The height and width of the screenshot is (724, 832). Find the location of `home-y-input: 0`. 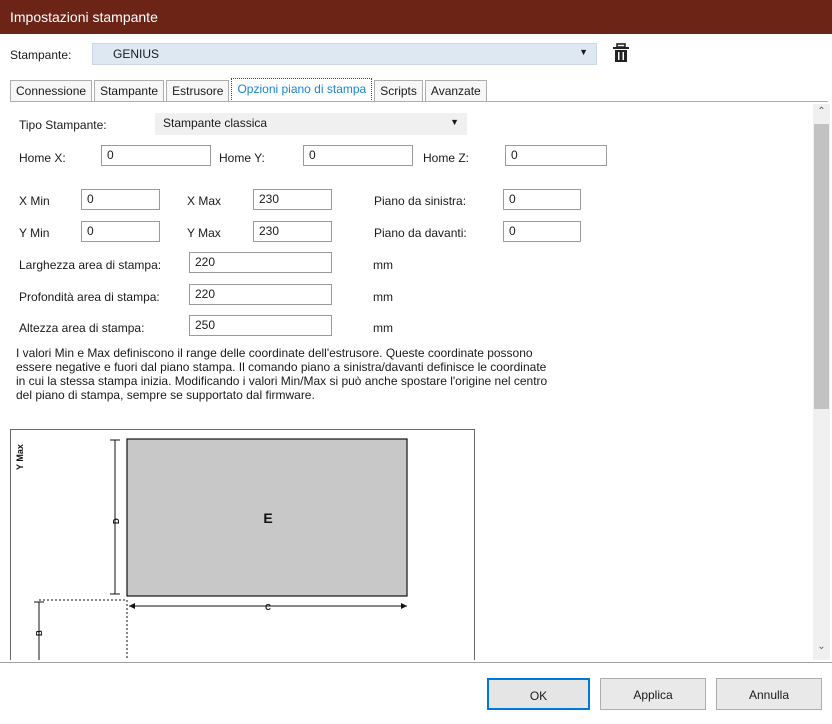

home-y-input: 0 is located at coordinates (358, 155).